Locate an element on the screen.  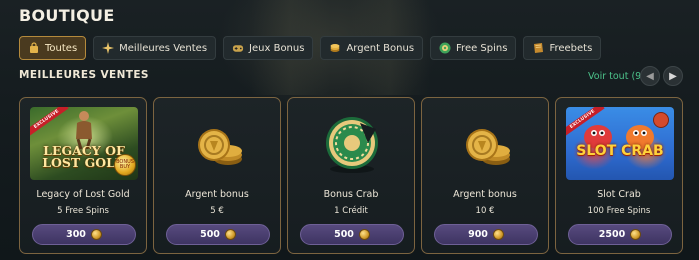
exclusive-ribbon: EXCLUSIVE is located at coordinates (49, 122).